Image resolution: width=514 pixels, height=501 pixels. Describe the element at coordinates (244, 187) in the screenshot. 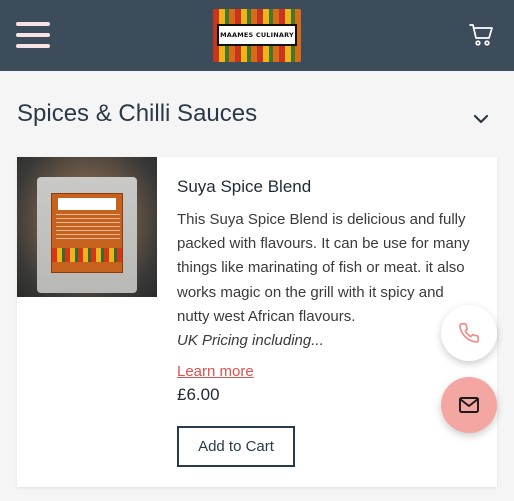

I see `product-title: Suya Spice Blend` at that location.